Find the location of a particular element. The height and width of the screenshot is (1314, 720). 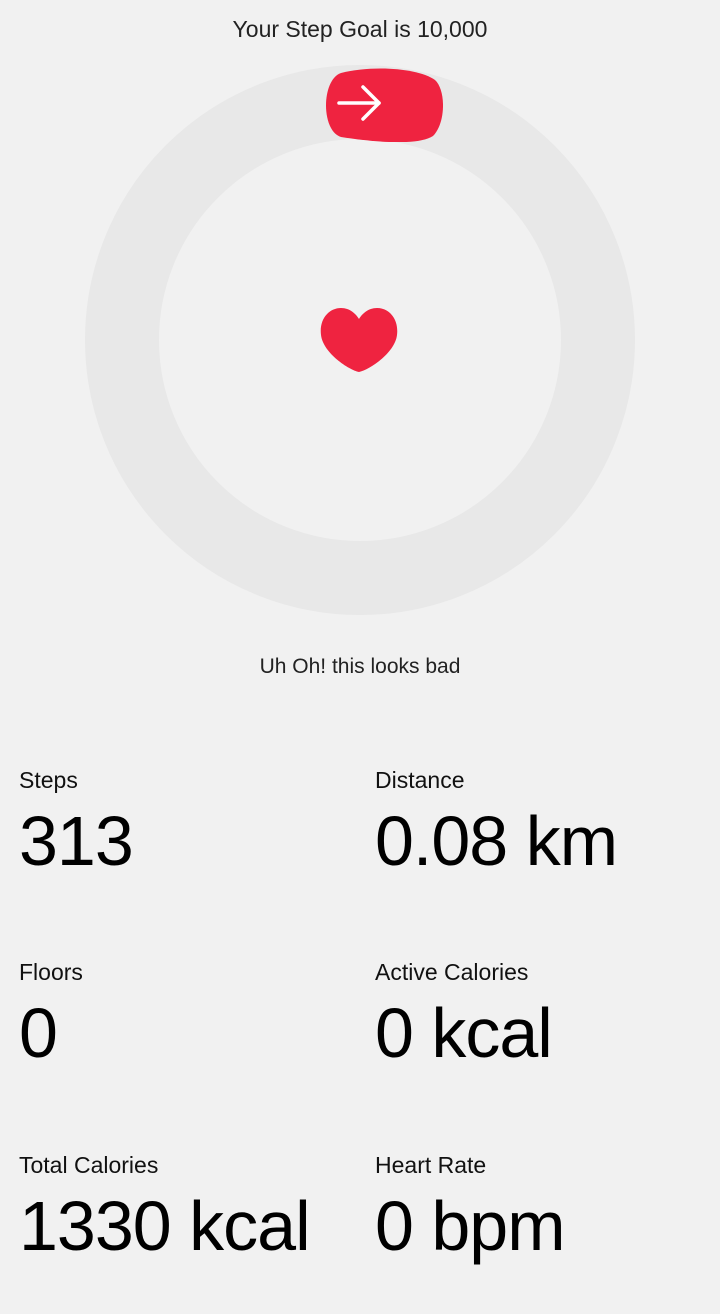

stat-value: 313 is located at coordinates (76, 841).